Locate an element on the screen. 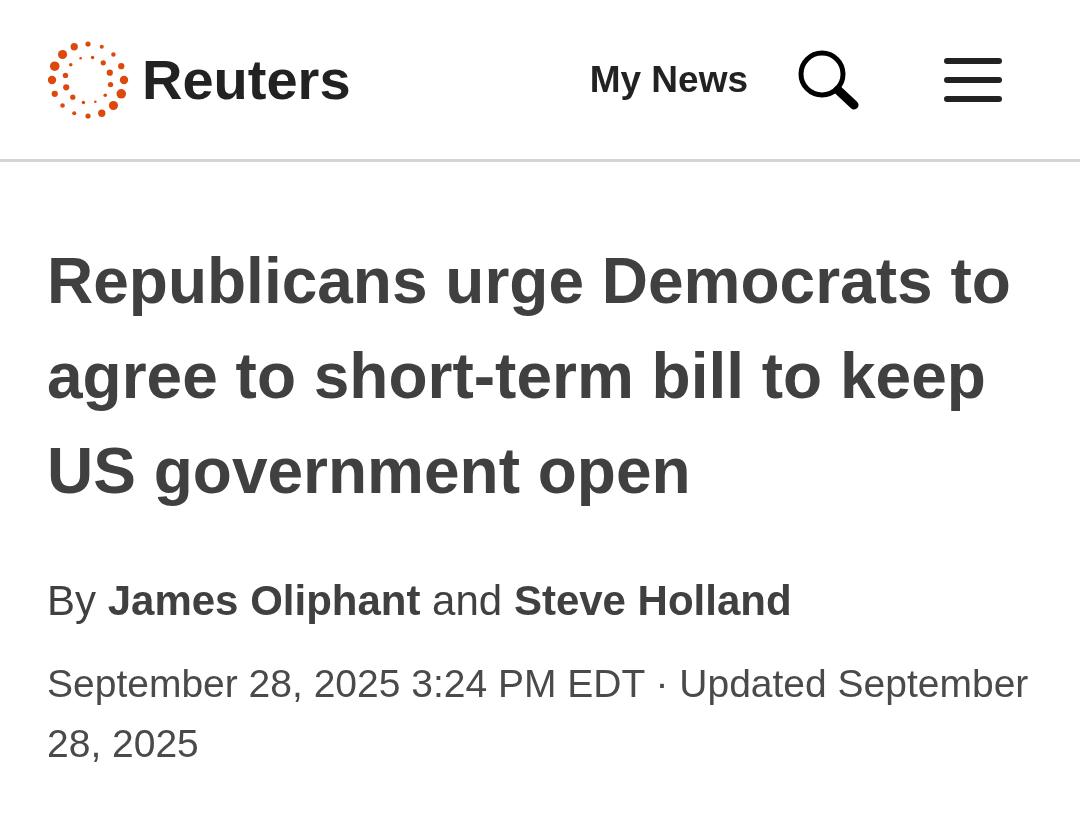  brand-name: Reuters is located at coordinates (246, 79).